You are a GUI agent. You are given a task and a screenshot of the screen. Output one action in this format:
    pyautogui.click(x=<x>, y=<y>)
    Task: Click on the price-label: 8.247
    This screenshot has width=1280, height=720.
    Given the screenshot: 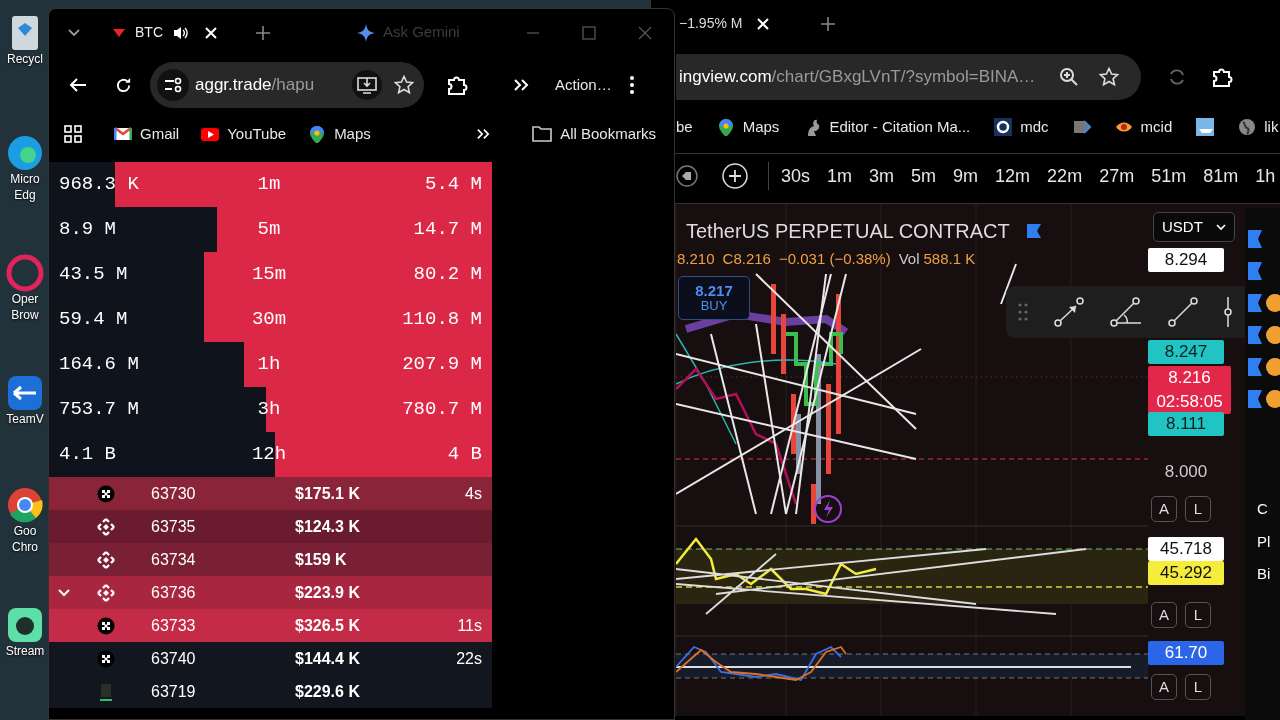 What is the action you would take?
    pyautogui.click(x=1186, y=352)
    